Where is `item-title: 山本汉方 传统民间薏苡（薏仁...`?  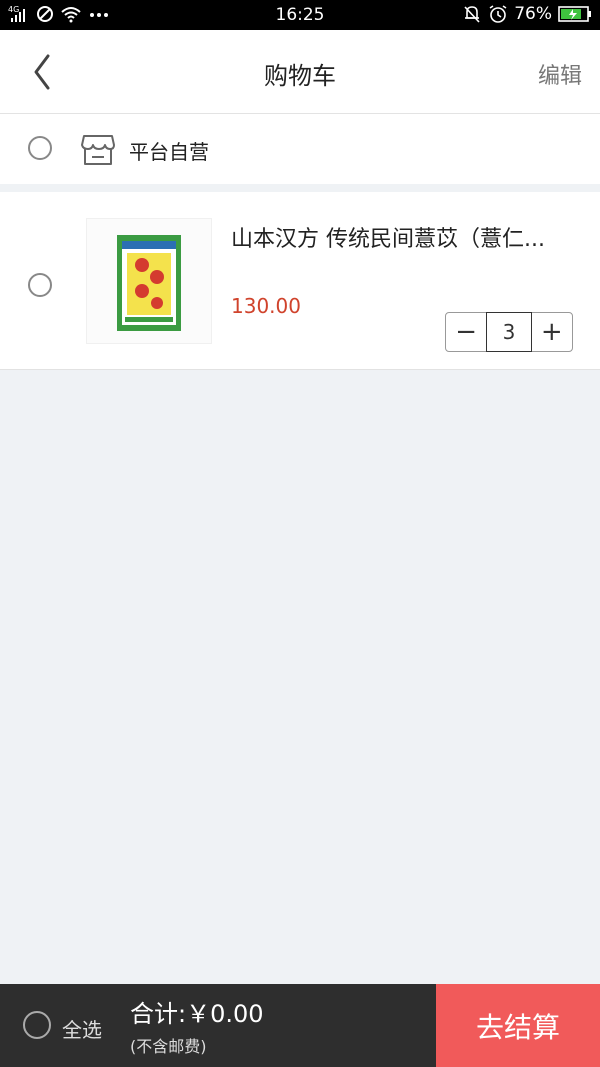
item-title: 山本汉方 传统民间薏苡（薏仁... is located at coordinates (406, 237).